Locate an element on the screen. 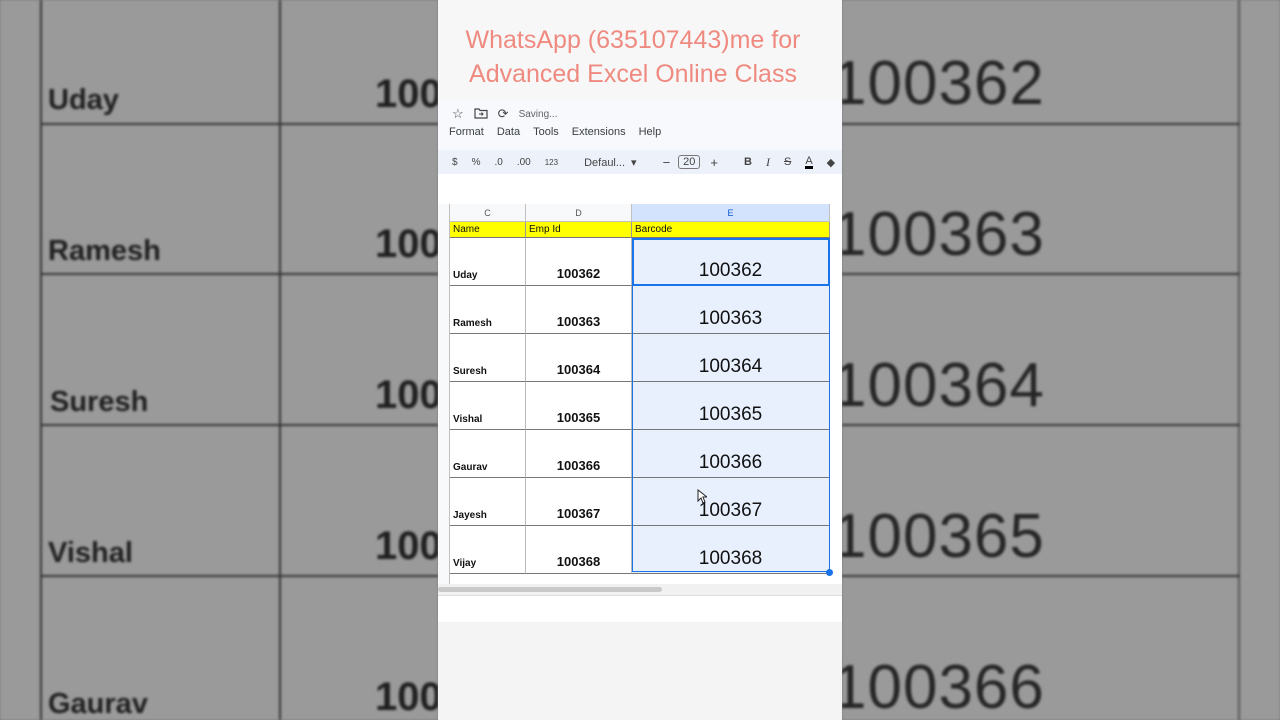 The width and height of the screenshot is (1280, 720). horizontal-scrollbar is located at coordinates (640, 590).